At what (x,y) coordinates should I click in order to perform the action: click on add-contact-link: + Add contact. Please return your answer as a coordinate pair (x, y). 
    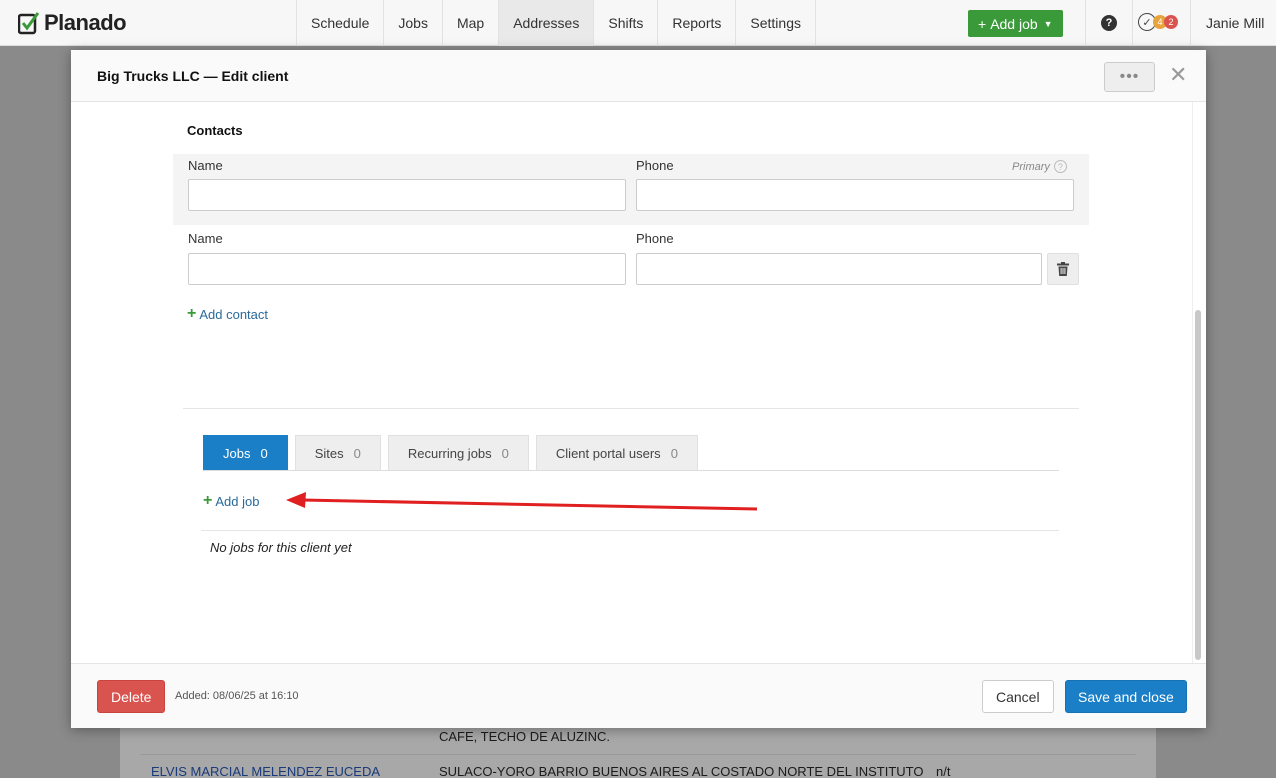
    Looking at the image, I should click on (227, 314).